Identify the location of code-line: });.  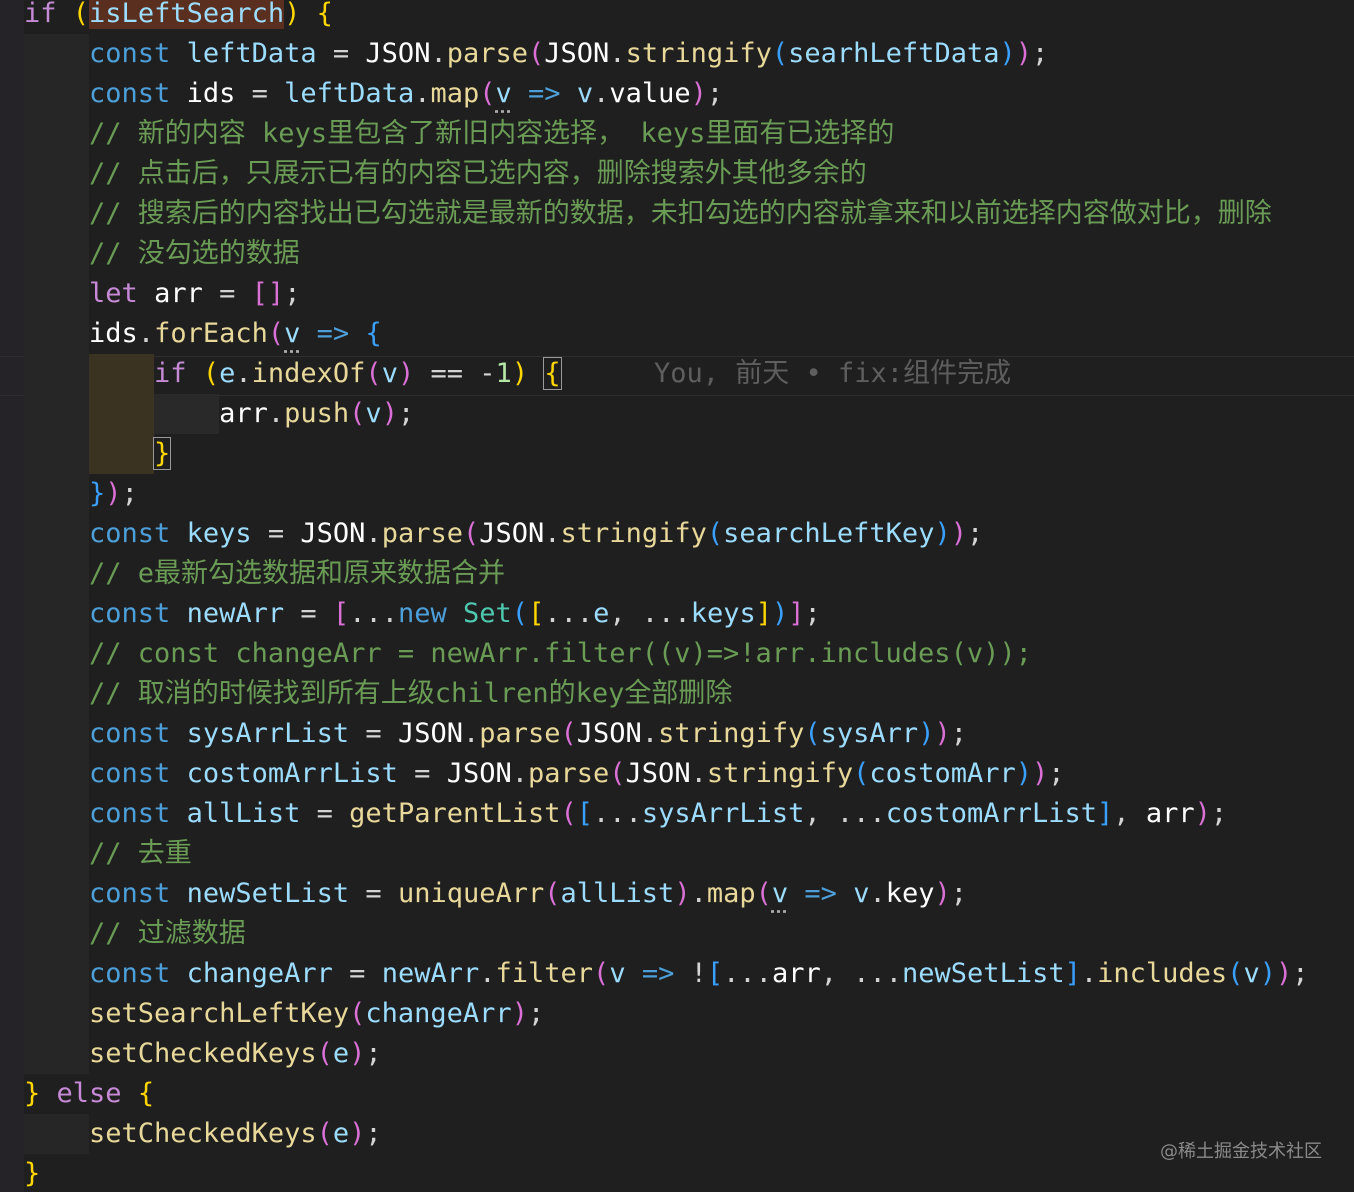
(677, 494).